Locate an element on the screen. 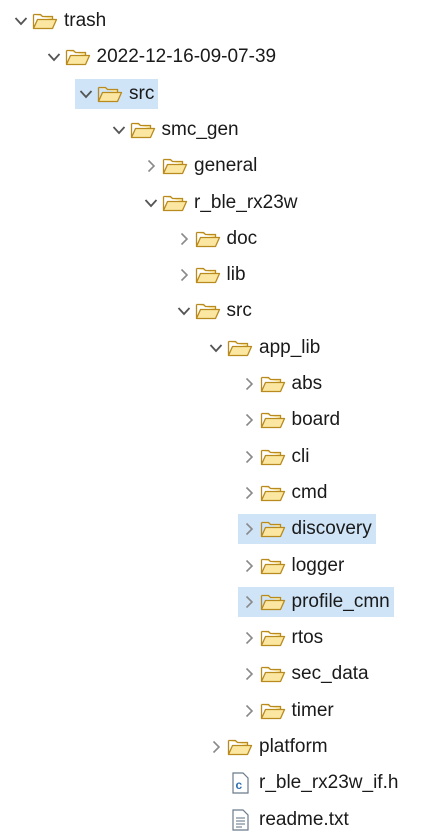 The image size is (430, 835). tree-item: discovery is located at coordinates (306, 529).